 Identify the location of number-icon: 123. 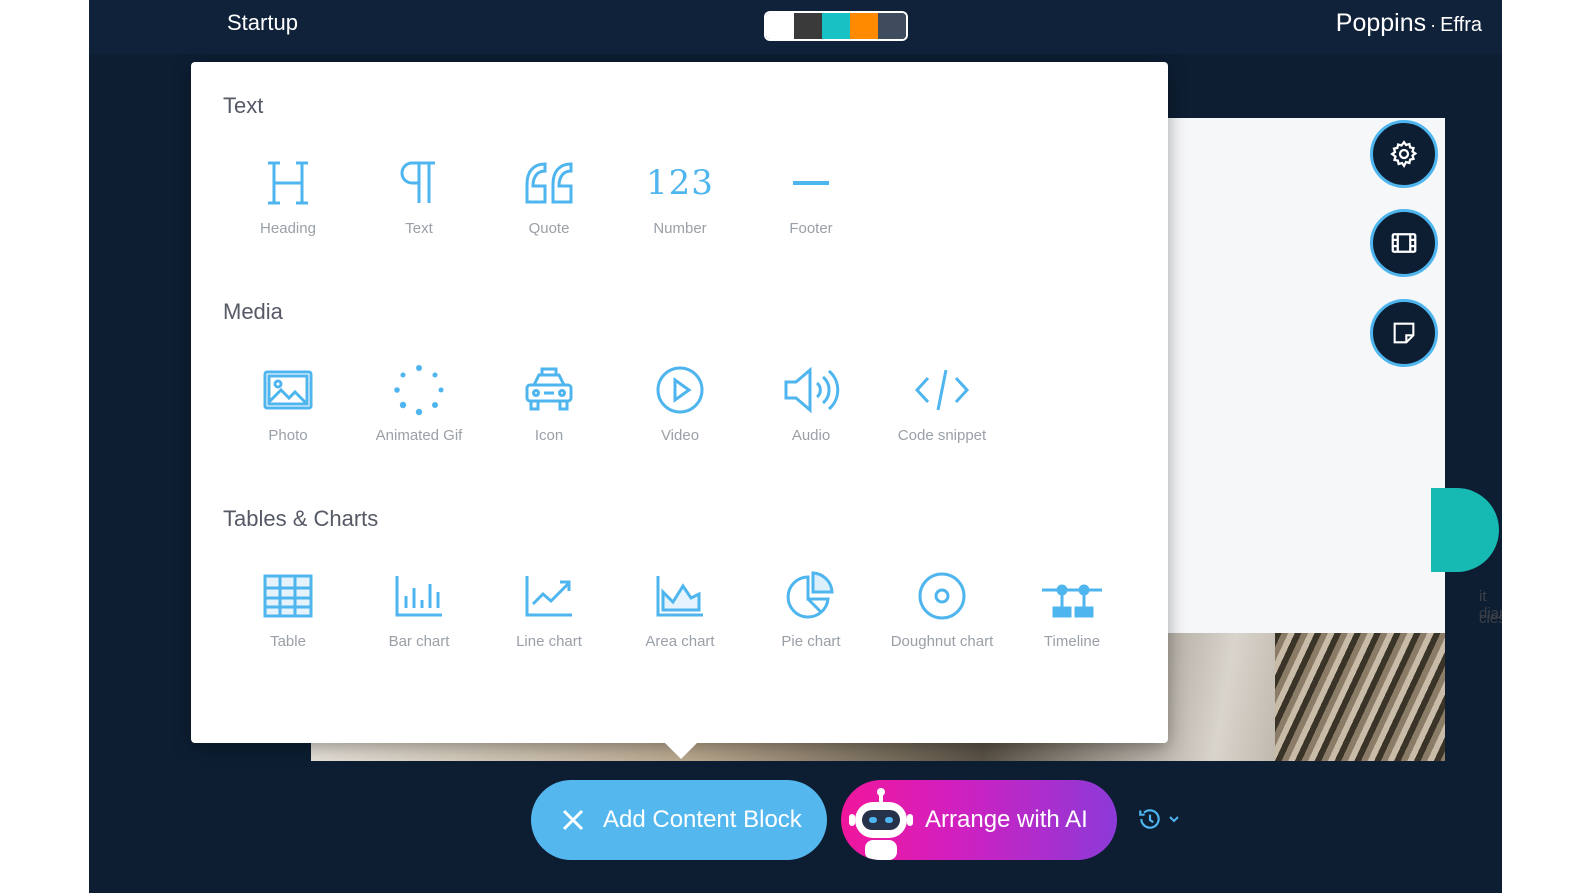
(680, 183).